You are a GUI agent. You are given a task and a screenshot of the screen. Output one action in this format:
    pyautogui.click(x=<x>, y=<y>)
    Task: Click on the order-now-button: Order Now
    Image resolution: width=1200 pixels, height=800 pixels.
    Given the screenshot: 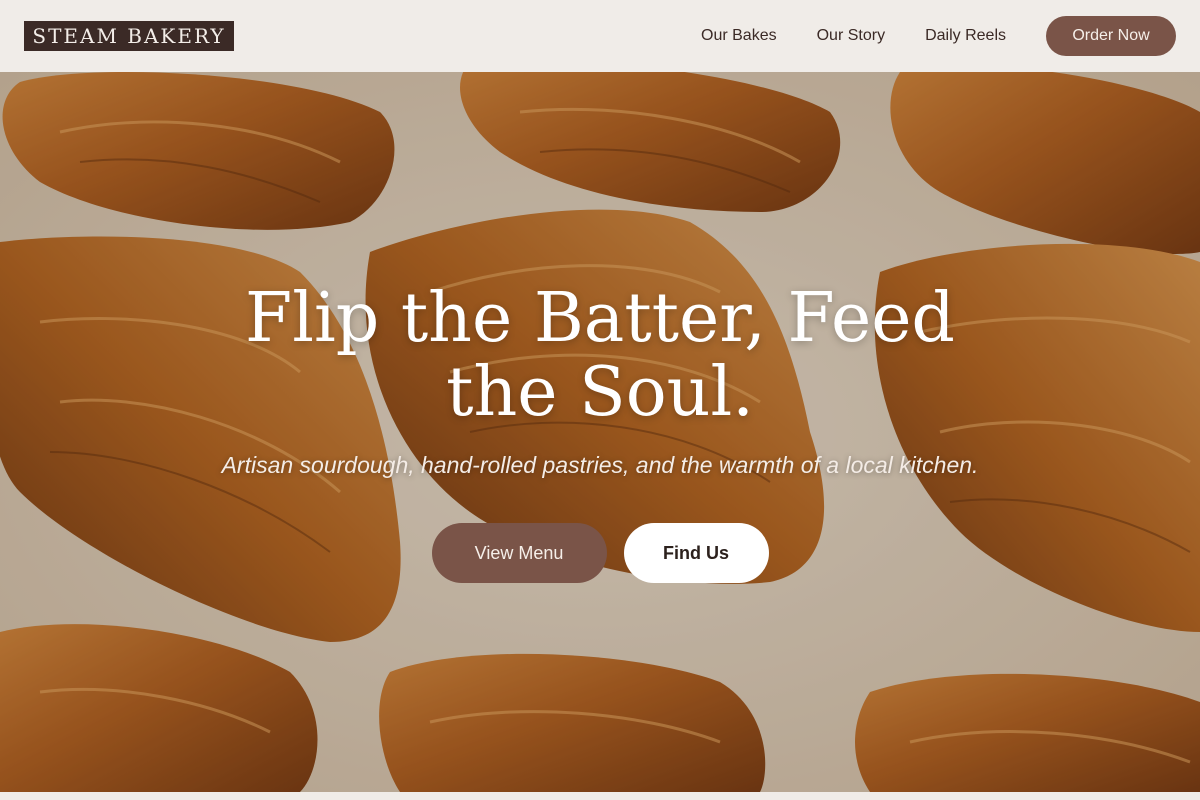 What is the action you would take?
    pyautogui.click(x=1111, y=36)
    